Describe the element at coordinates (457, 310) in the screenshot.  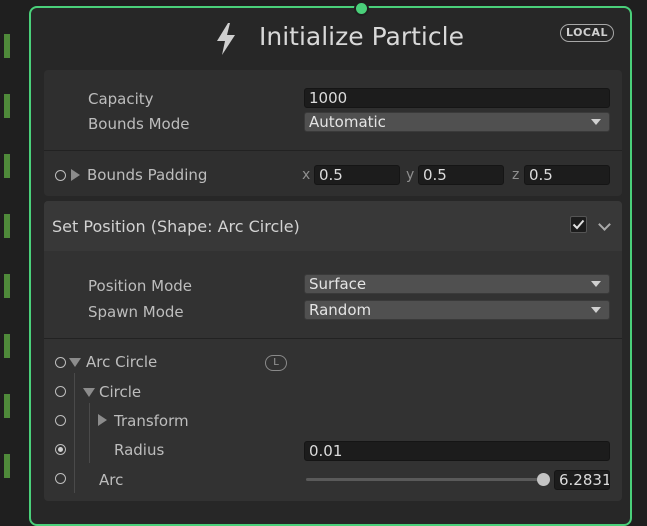
I see `spawn-mode-dropdown: Random` at that location.